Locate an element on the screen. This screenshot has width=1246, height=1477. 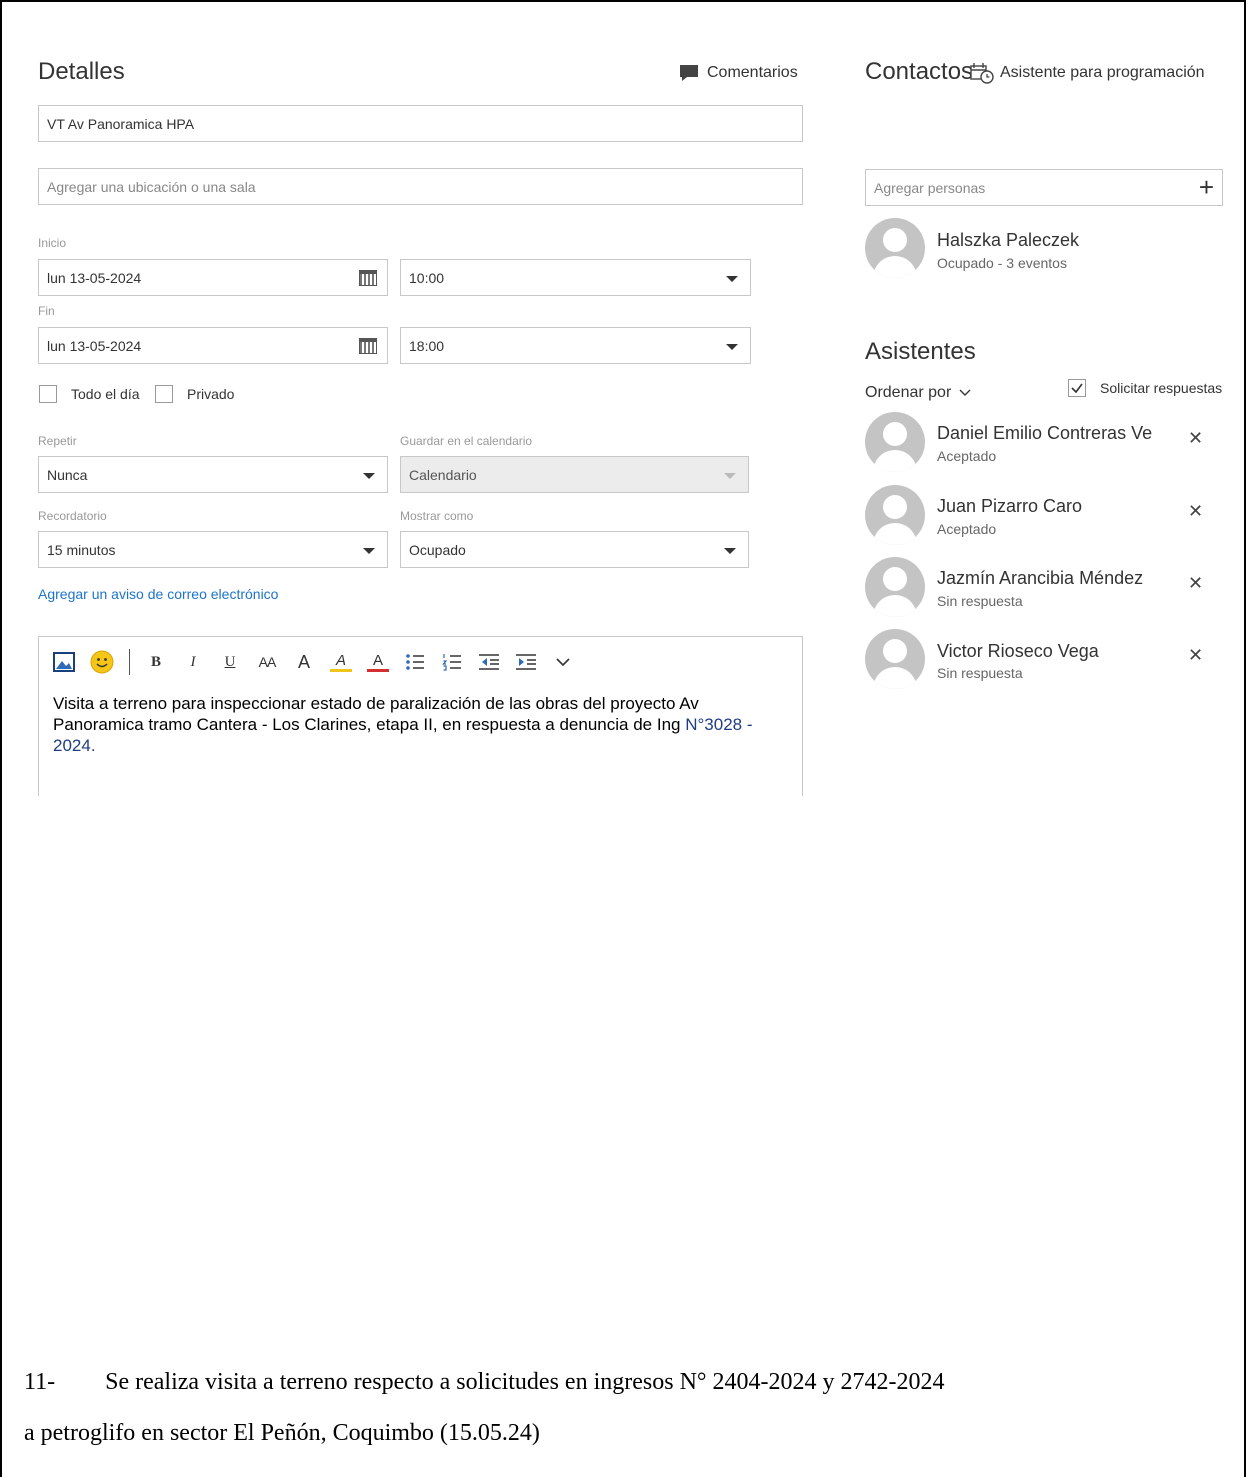
footer-item-number: 11- is located at coordinates (40, 1382).